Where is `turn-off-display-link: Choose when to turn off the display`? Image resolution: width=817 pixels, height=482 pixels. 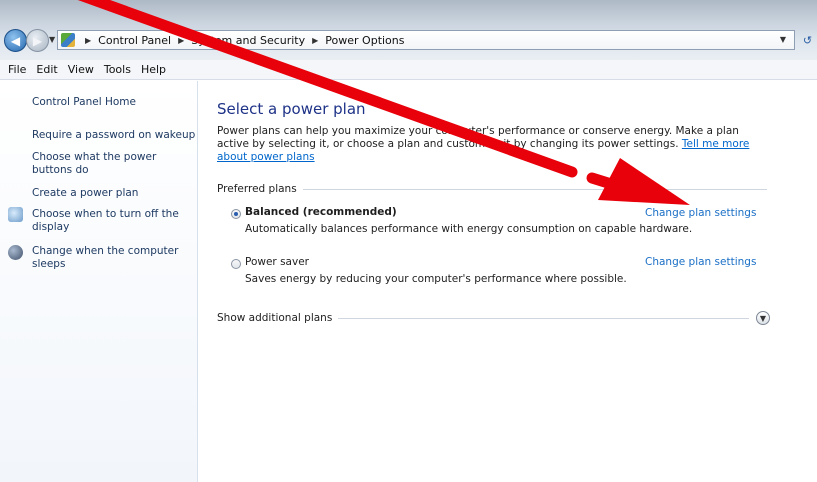
turn-off-display-link: Choose when to turn off the display is located at coordinates (107, 221).